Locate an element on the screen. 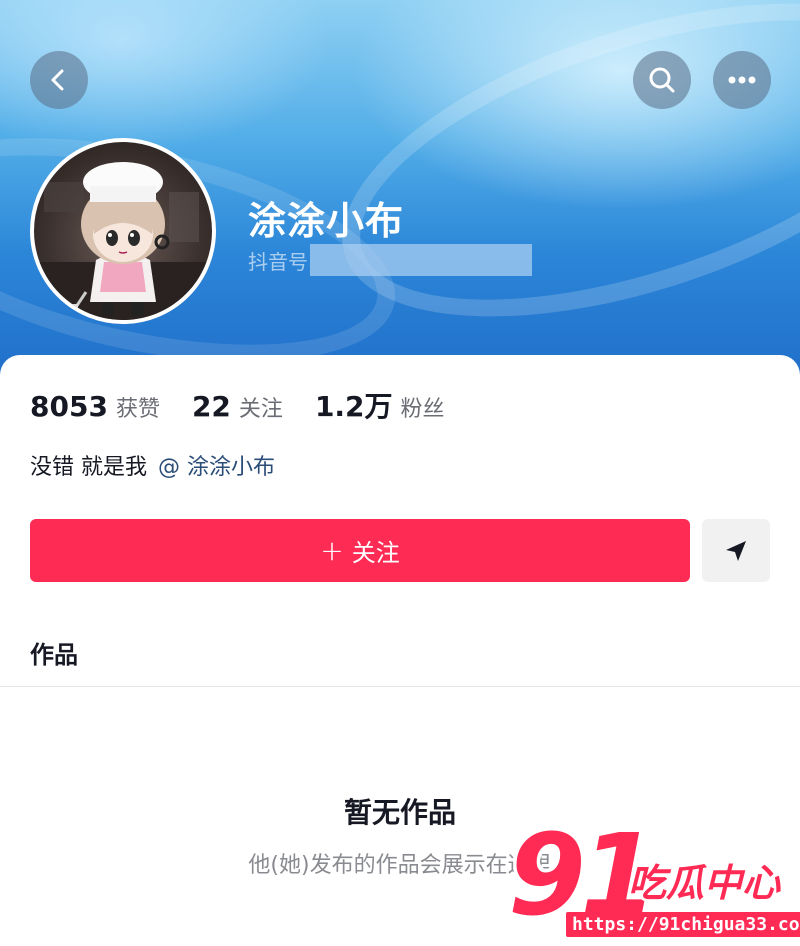 The height and width of the screenshot is (946, 800). chevron-left-icon is located at coordinates (57, 80).